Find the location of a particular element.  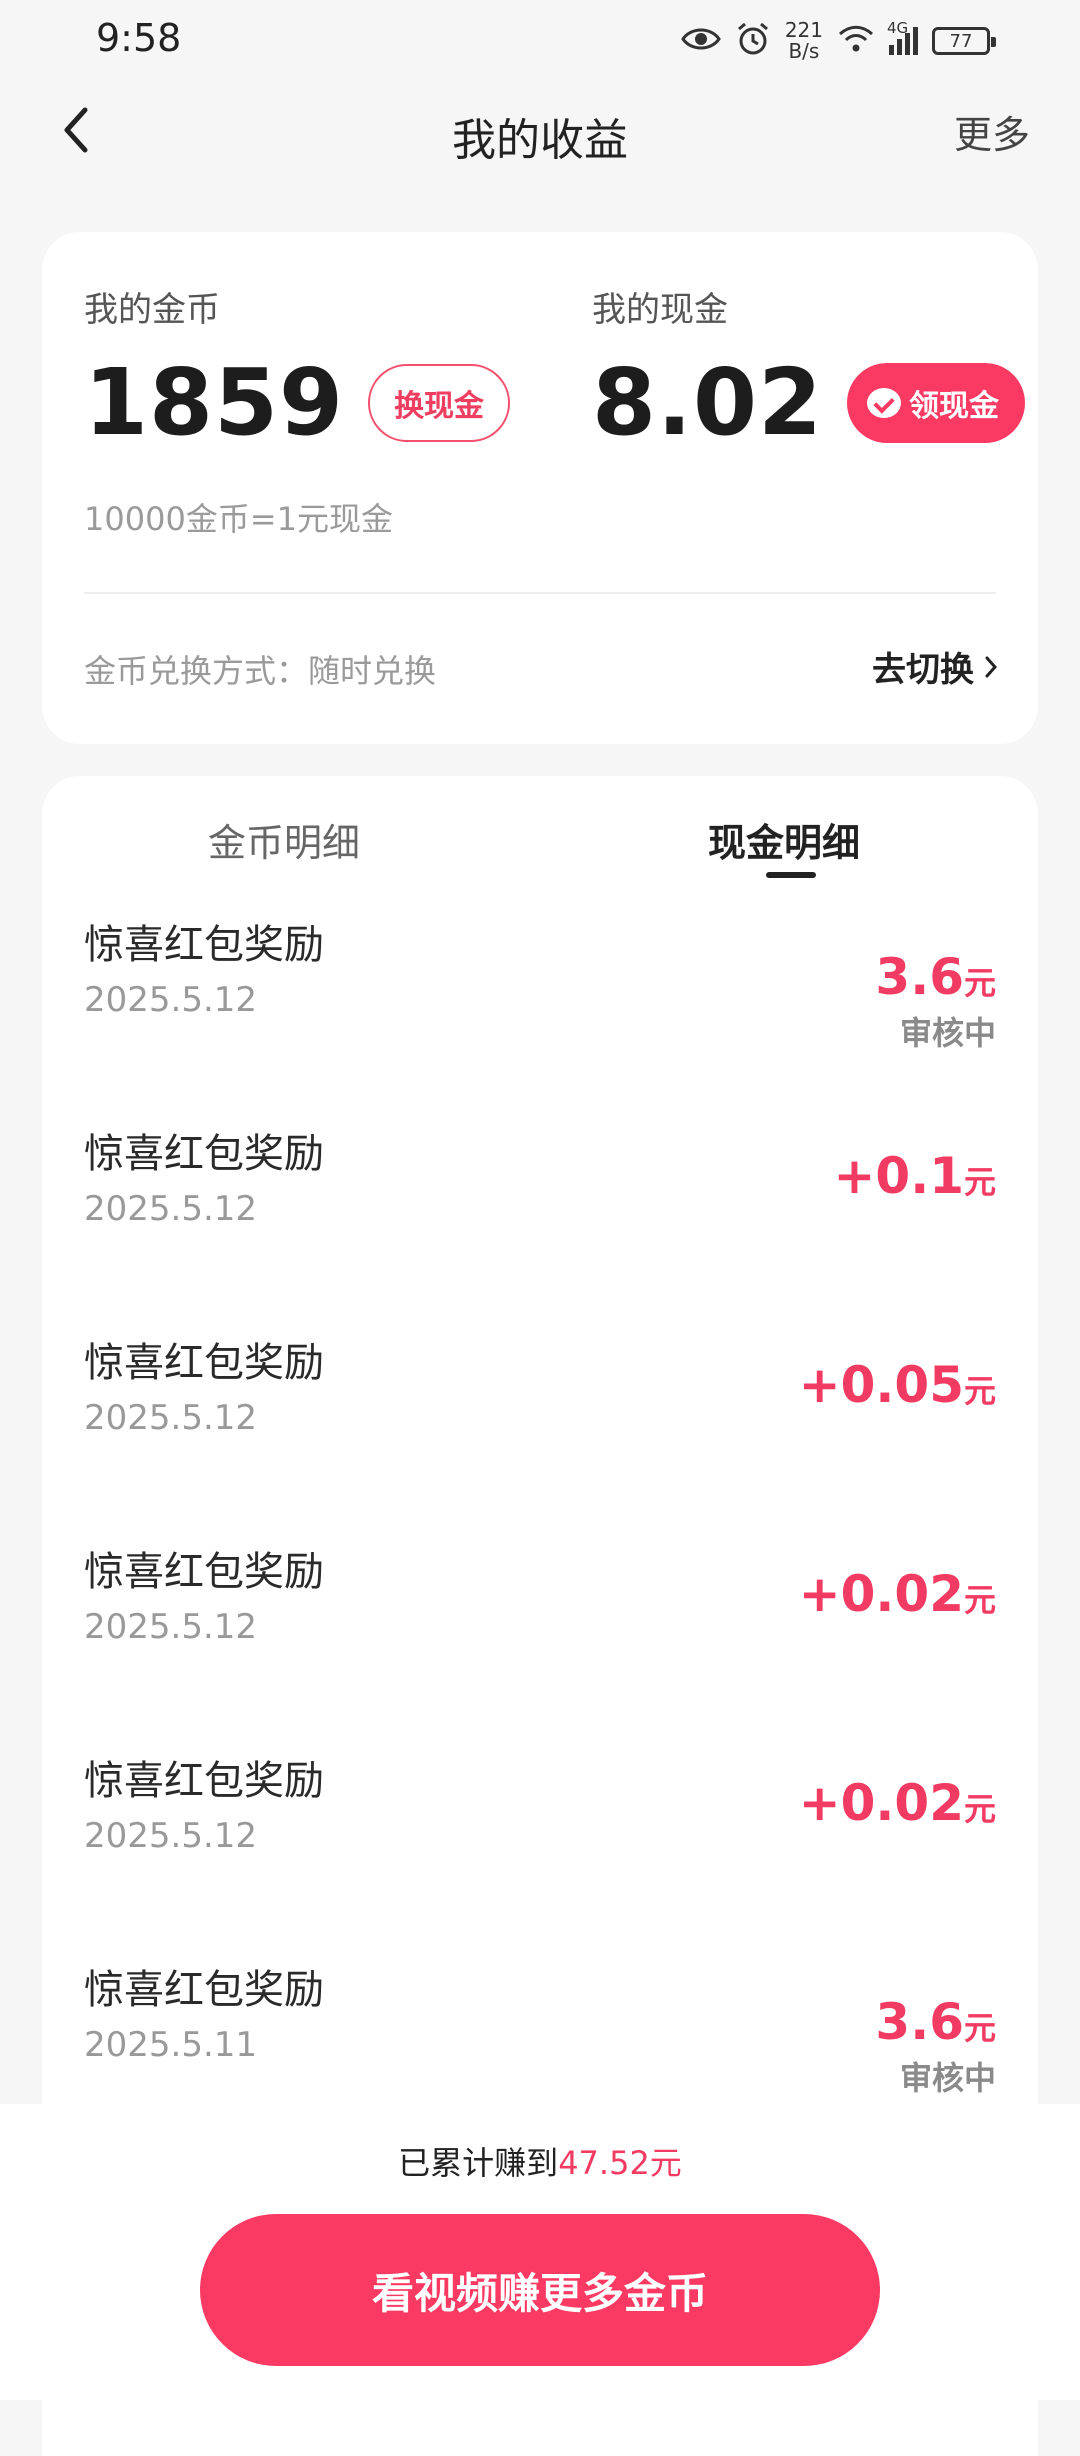

record-amount: +0.1元 is located at coordinates (914, 1176).